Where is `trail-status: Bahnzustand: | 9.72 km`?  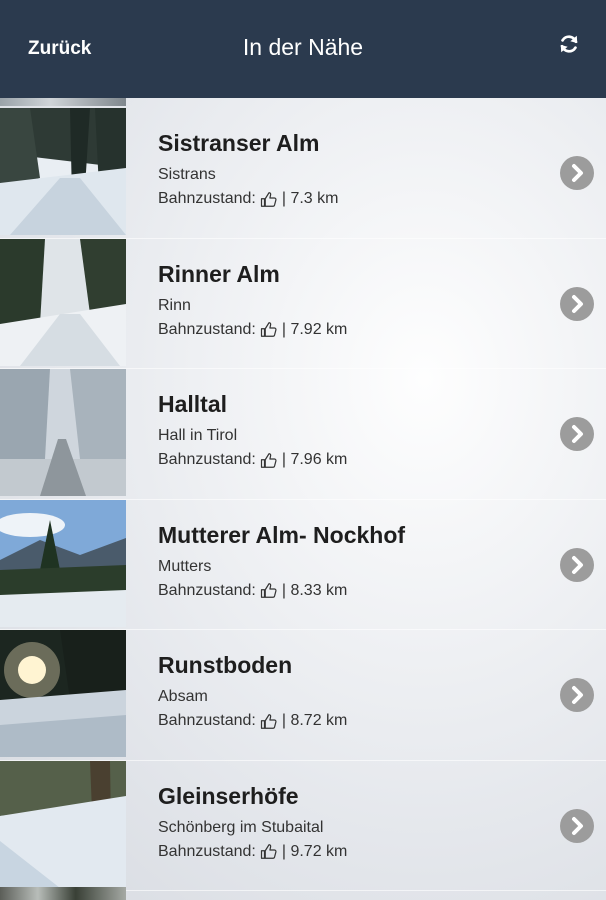 trail-status: Bahnzustand: | 9.72 km is located at coordinates (252, 852).